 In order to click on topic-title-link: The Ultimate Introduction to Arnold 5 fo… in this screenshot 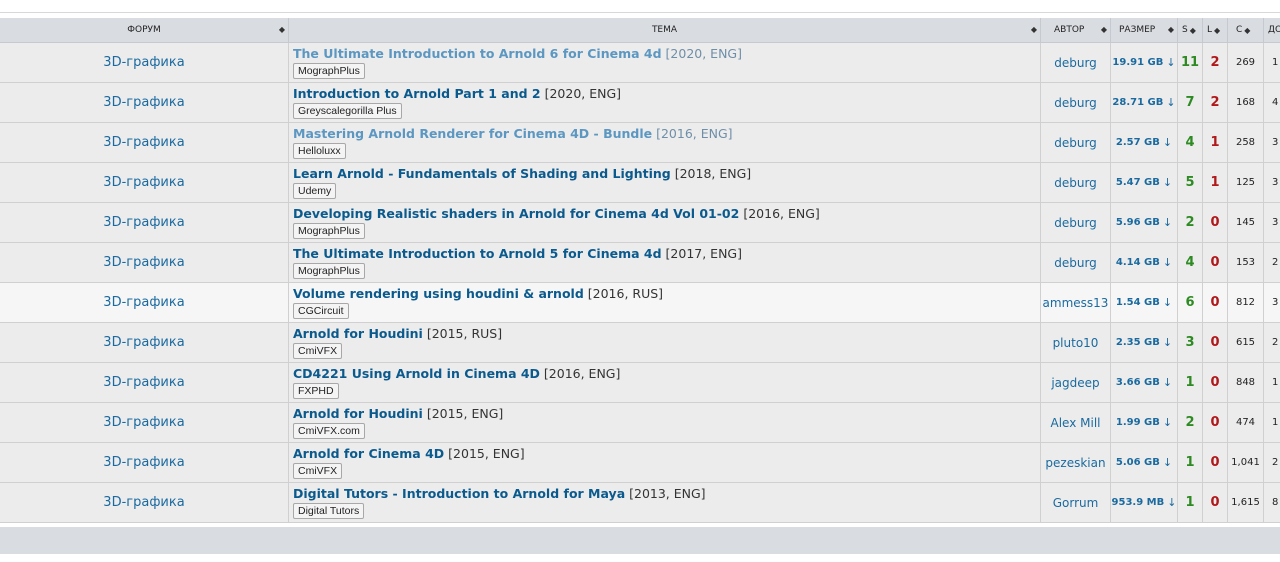, I will do `click(477, 253)`.